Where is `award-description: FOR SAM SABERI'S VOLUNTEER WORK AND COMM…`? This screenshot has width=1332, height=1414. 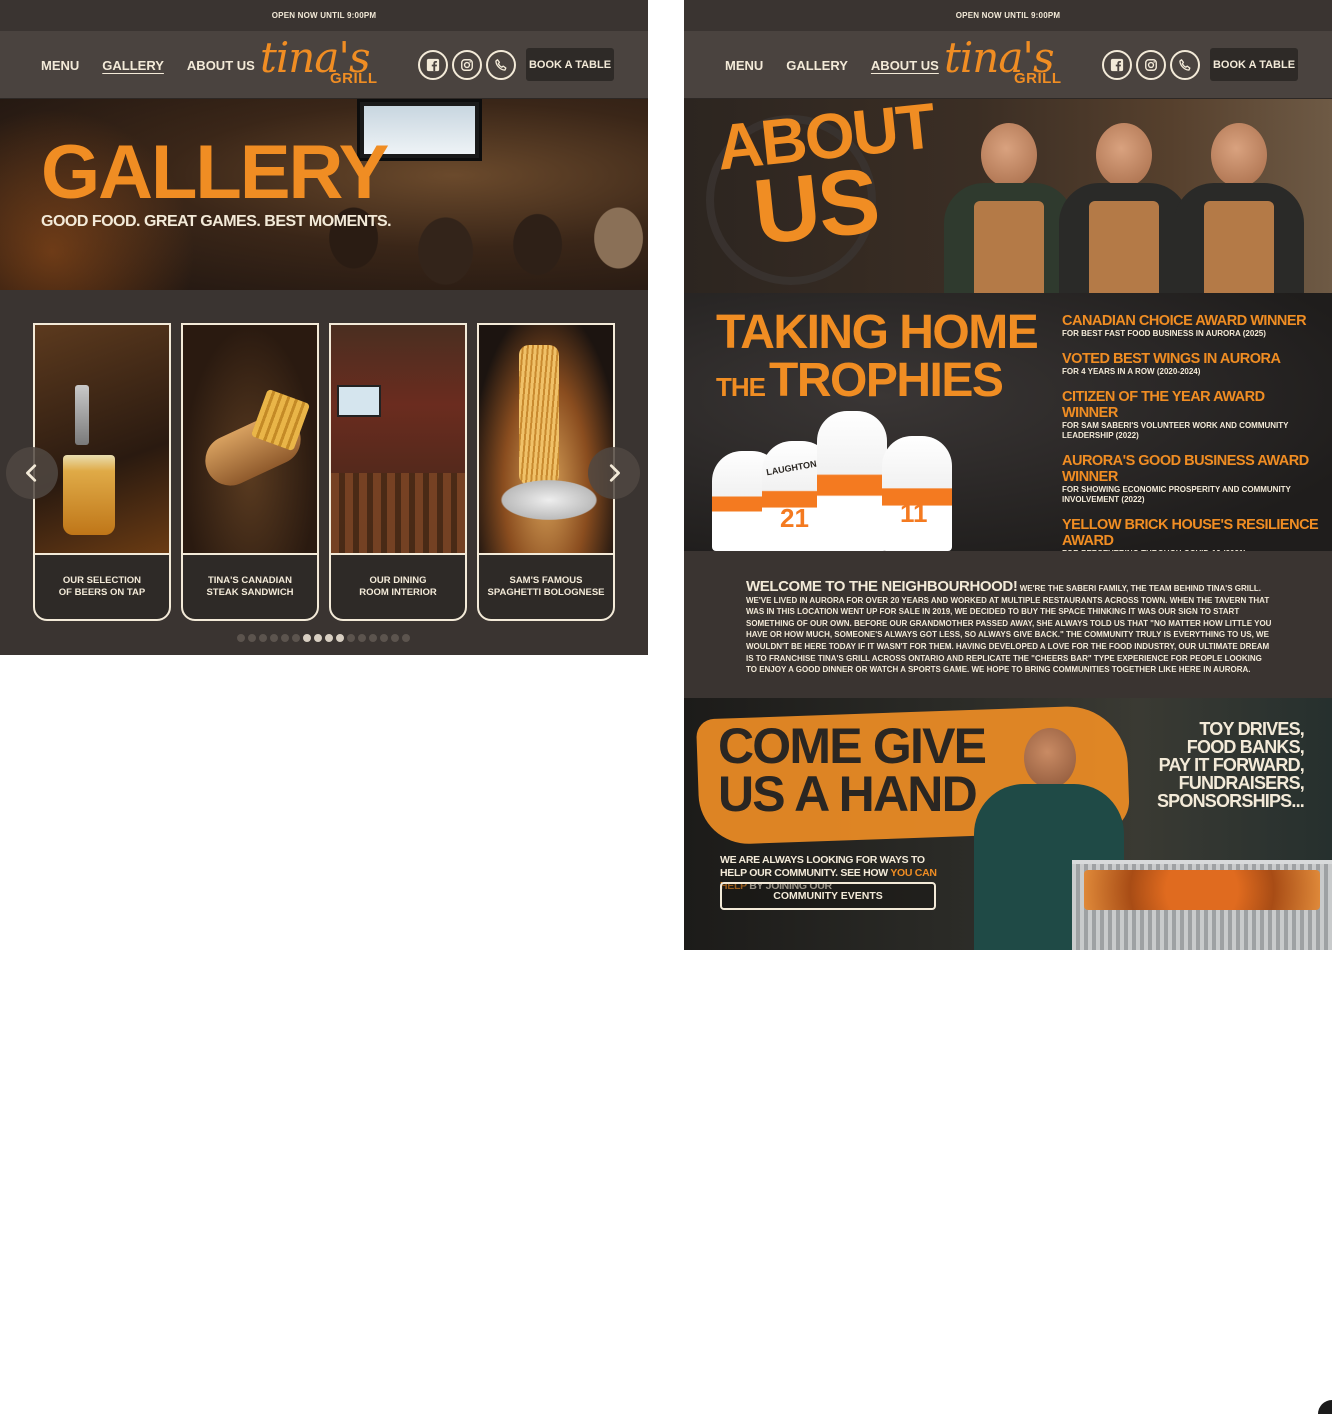
award-description: FOR SAM SABERI'S VOLUNTEER WORK AND COMM… is located at coordinates (1175, 430).